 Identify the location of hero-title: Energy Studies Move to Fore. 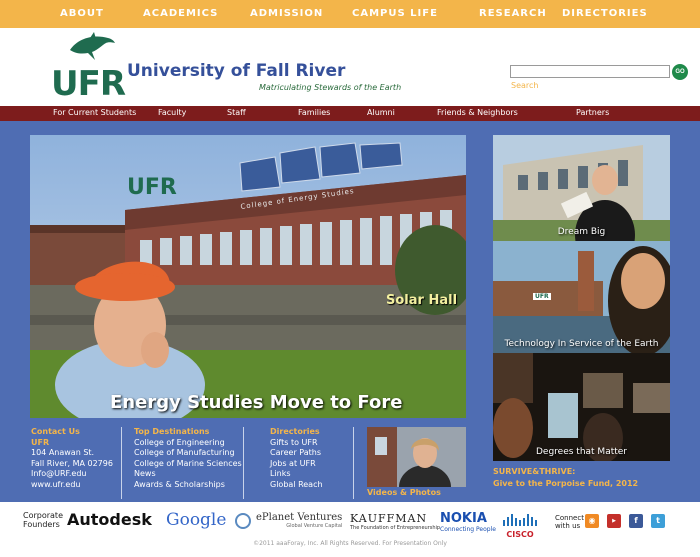
(256, 402).